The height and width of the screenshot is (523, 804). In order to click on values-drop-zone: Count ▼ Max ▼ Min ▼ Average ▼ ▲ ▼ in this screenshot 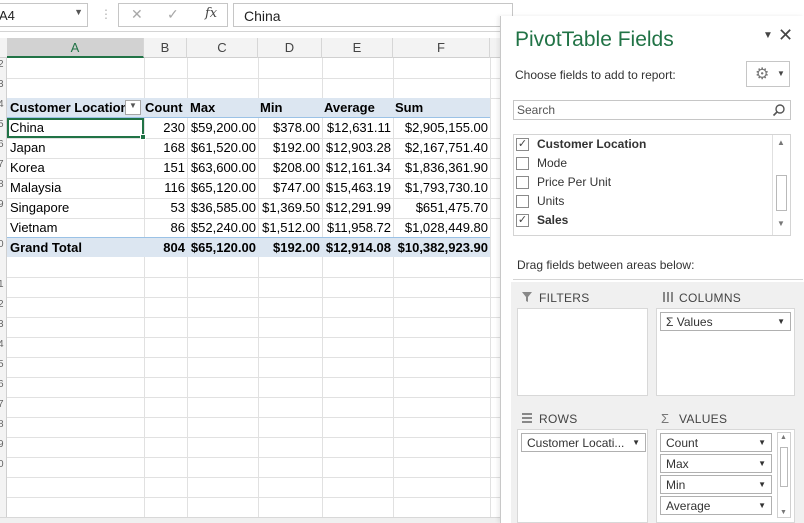, I will do `click(725, 476)`.